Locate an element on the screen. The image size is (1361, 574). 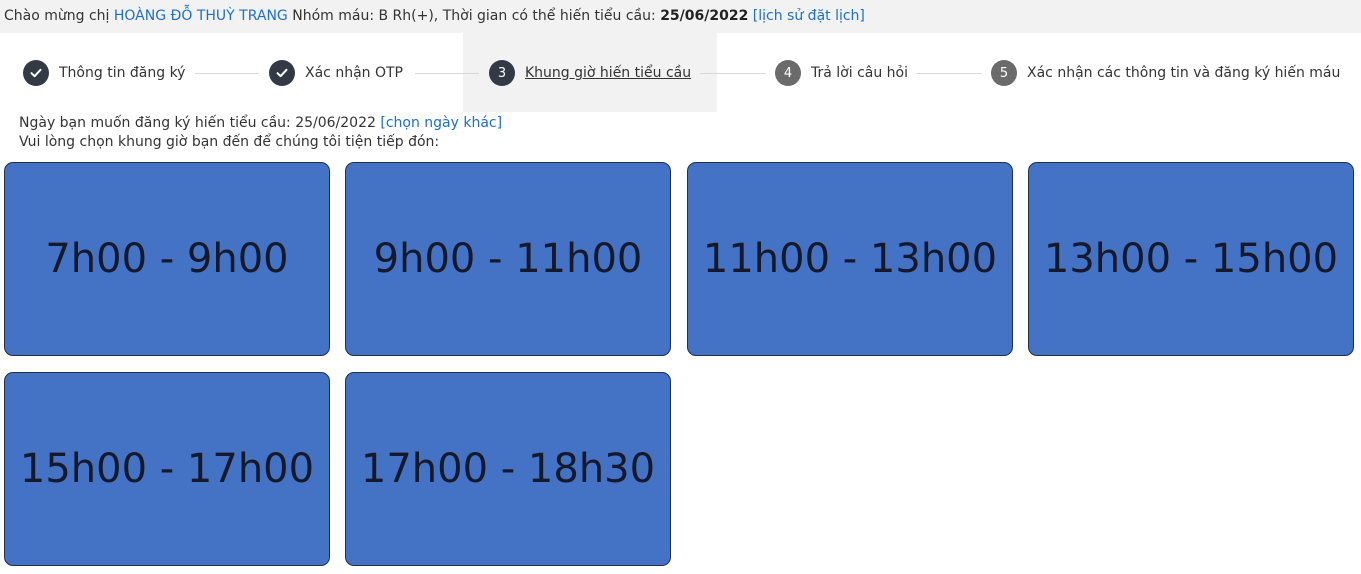
time-slot-button: 15h00 - 17h00 is located at coordinates (167, 469).